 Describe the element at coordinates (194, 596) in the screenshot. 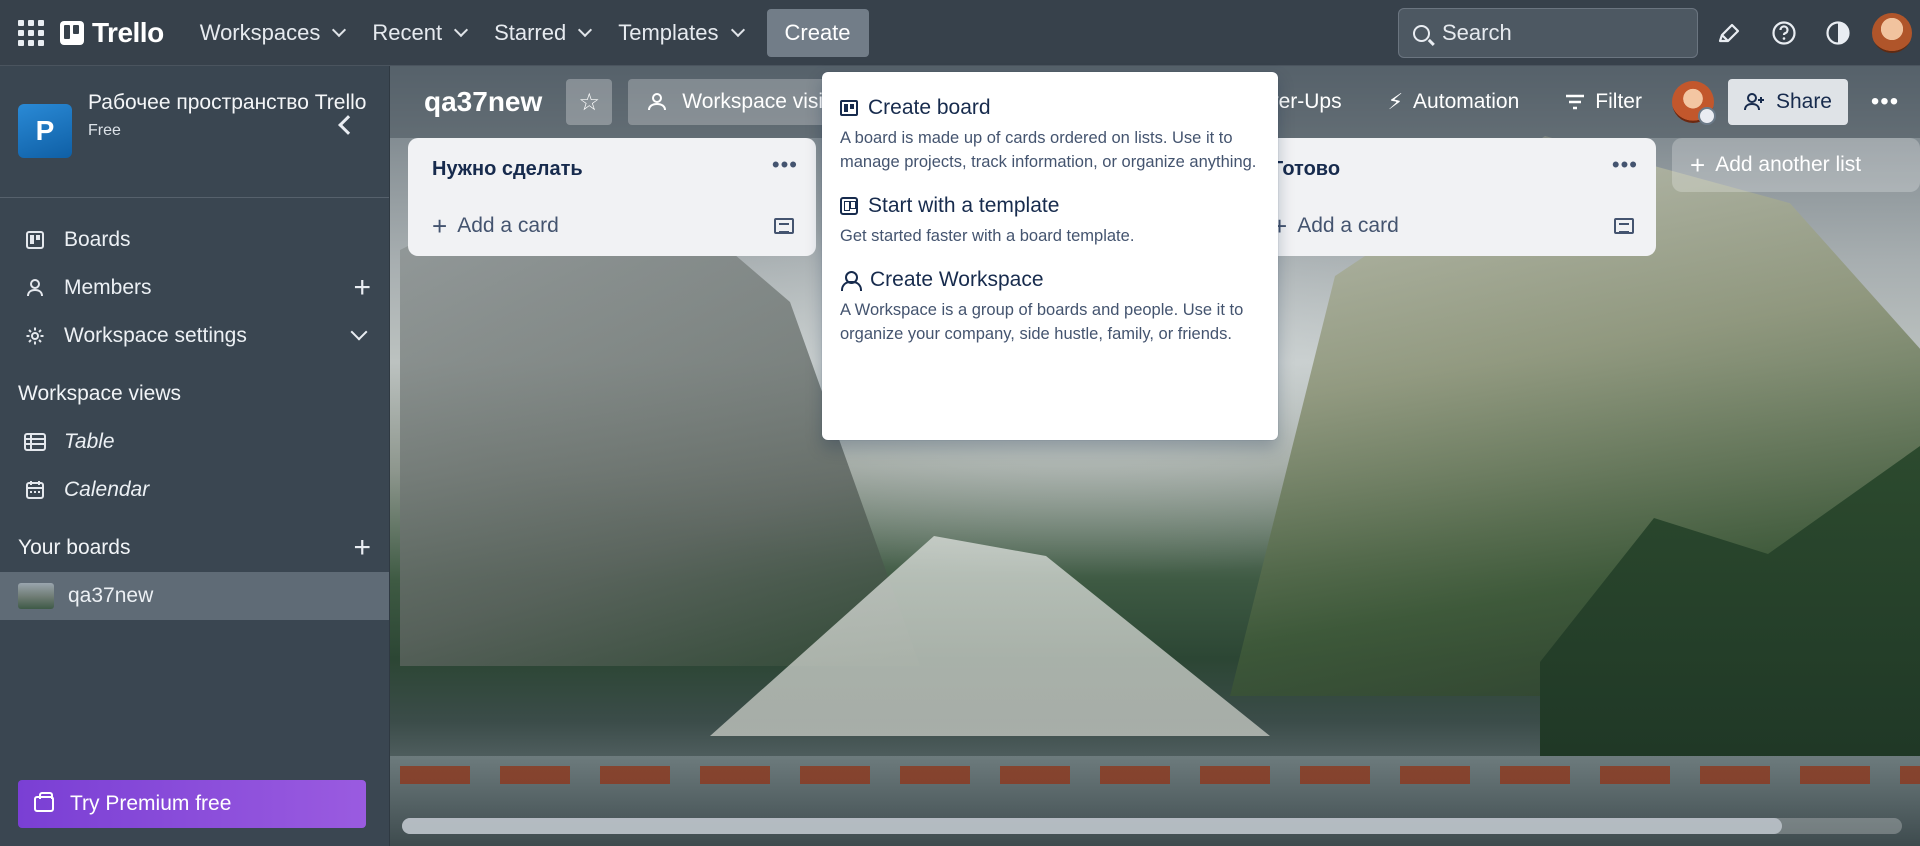

I see `sidebar-board-qa37new: qa37new` at that location.